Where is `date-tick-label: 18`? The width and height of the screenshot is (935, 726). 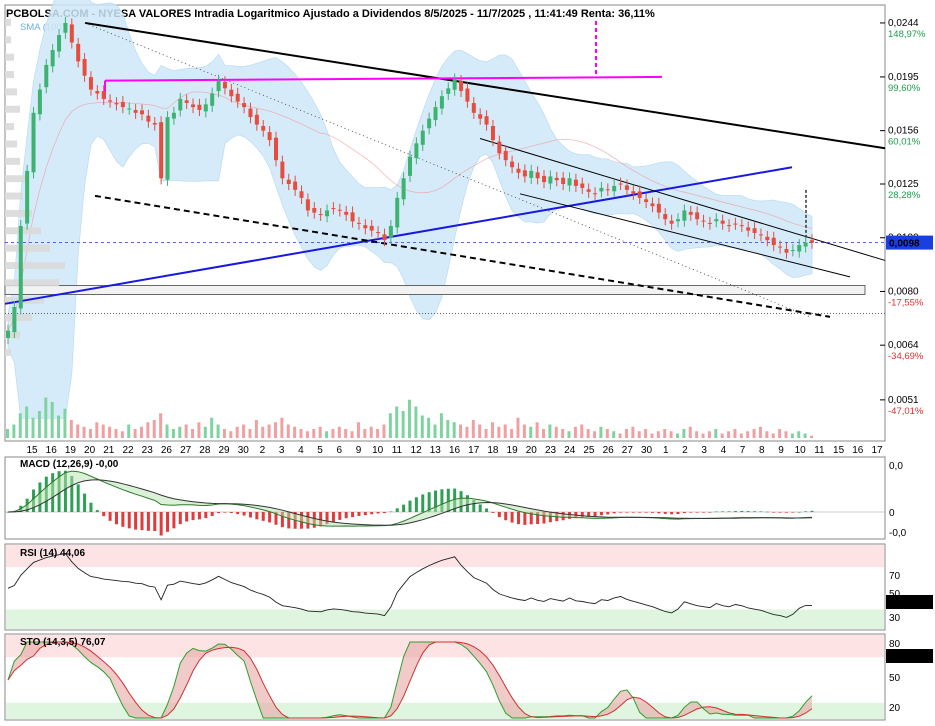 date-tick-label: 18 is located at coordinates (493, 450).